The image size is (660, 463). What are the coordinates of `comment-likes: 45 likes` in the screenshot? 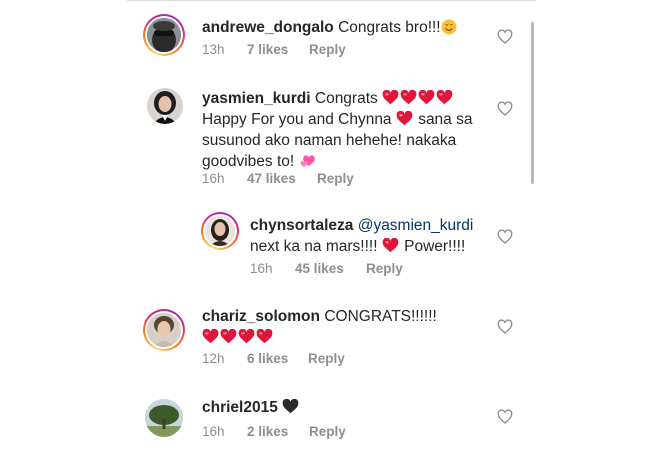 It's located at (330, 268).